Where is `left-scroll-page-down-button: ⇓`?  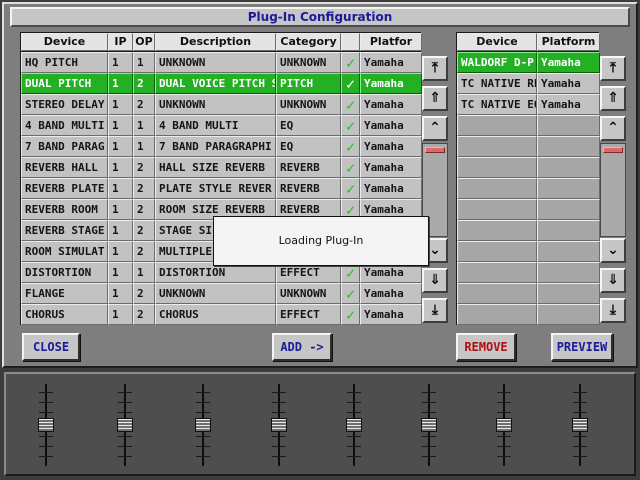 left-scroll-page-down-button: ⇓ is located at coordinates (435, 280).